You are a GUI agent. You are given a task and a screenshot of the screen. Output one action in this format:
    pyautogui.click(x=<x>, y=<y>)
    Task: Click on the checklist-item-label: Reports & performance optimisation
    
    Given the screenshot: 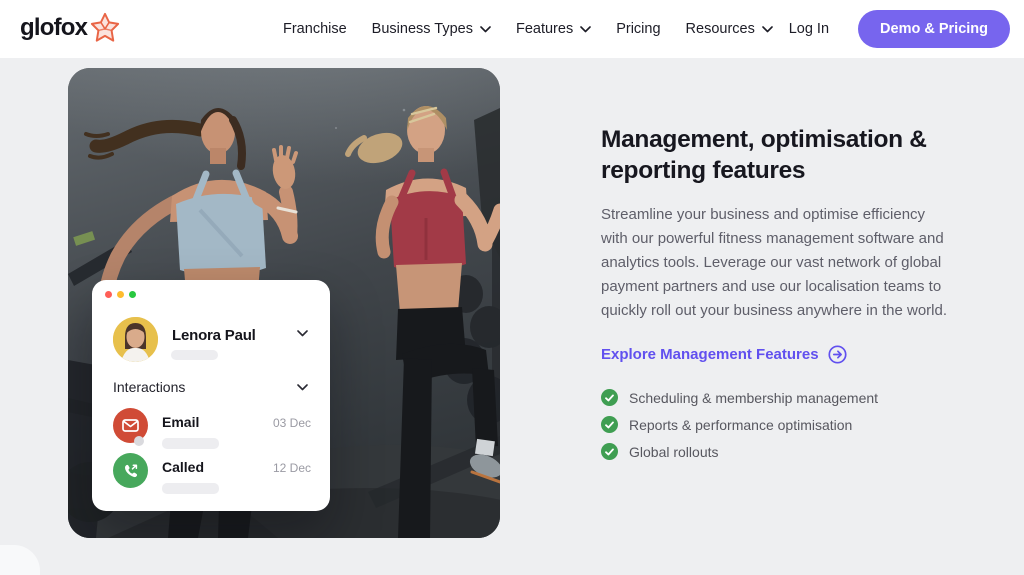 What is the action you would take?
    pyautogui.click(x=741, y=424)
    